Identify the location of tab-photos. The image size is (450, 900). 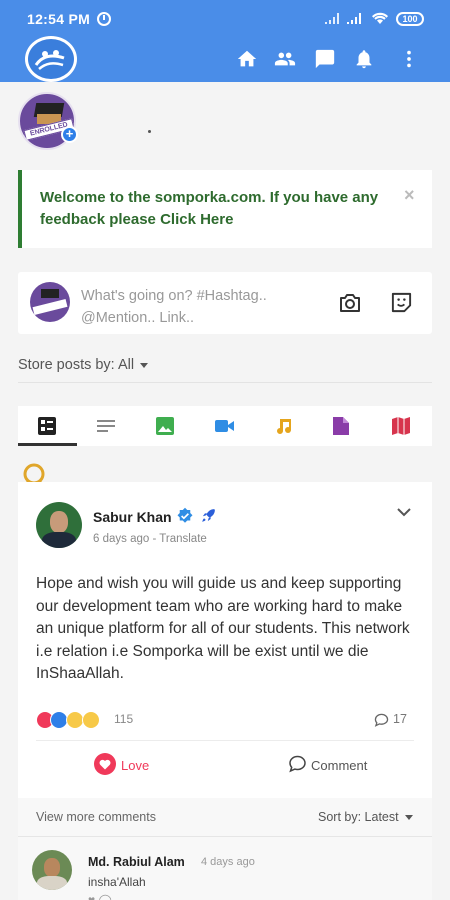
(165, 426).